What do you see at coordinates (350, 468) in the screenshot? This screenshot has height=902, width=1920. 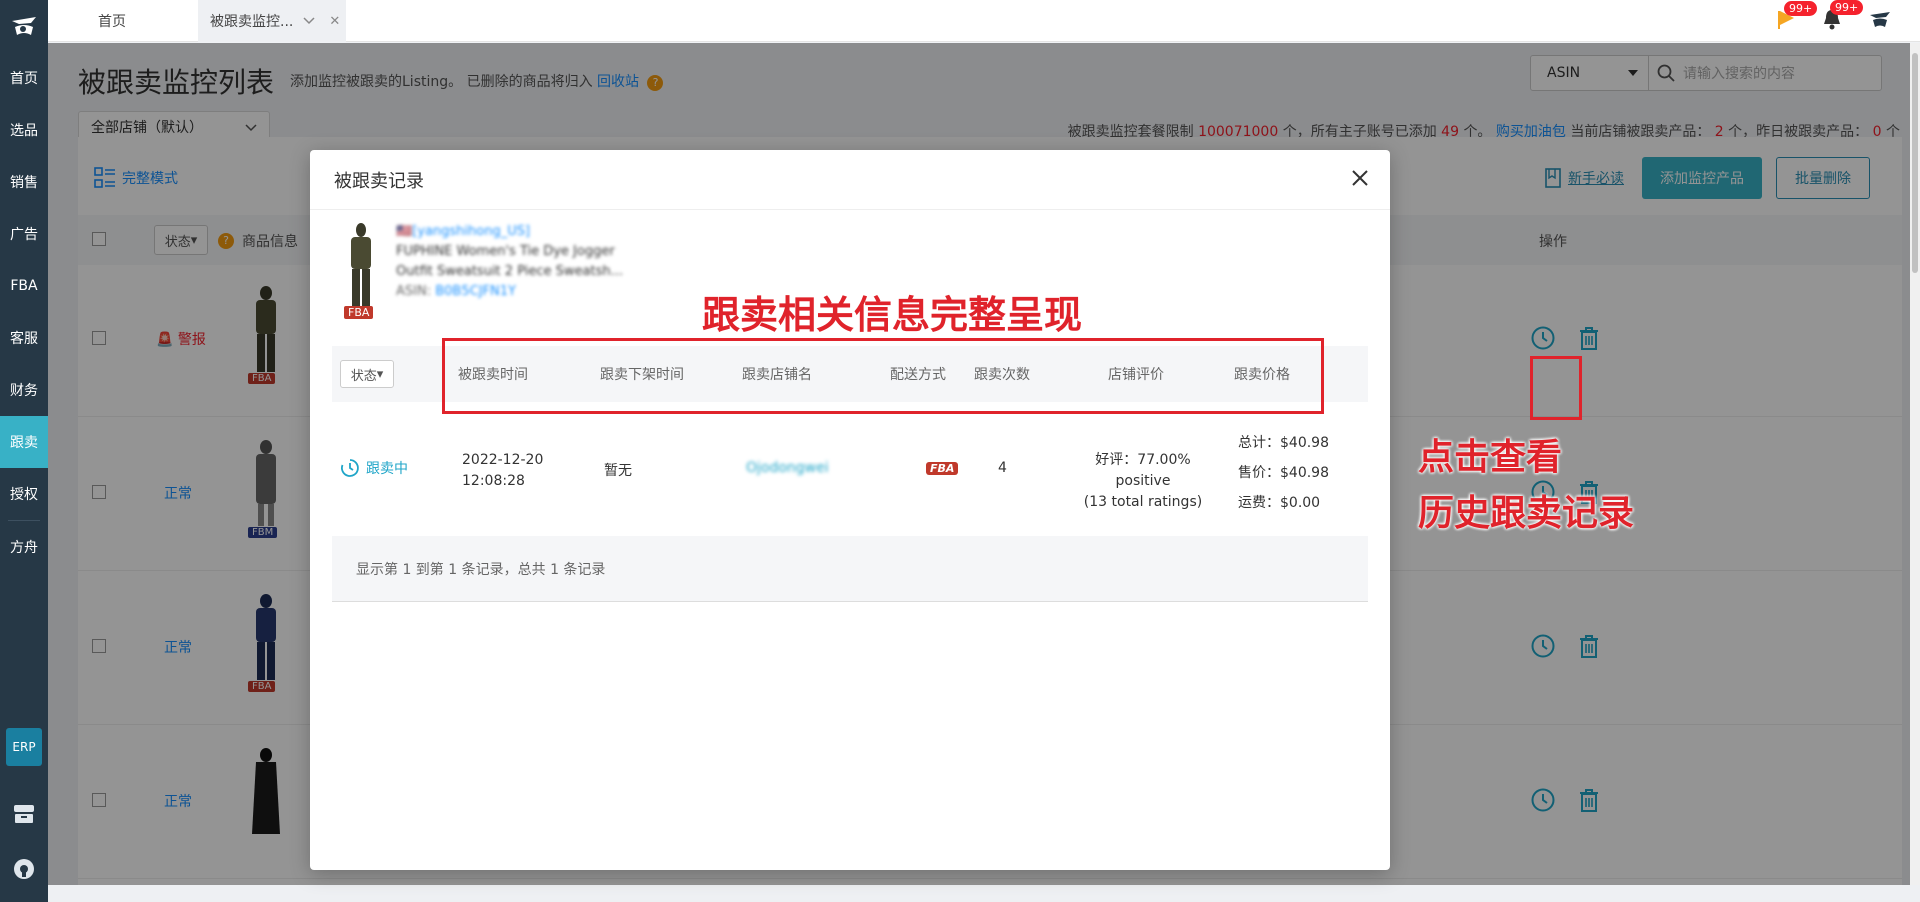 I see `clock-icon` at bounding box center [350, 468].